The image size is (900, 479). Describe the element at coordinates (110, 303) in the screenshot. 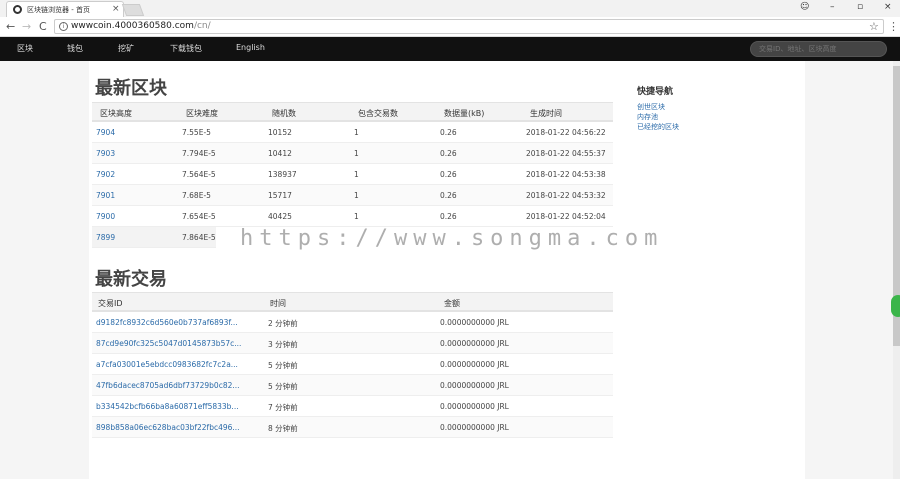

I see `col-tx-id: 交易ID` at that location.